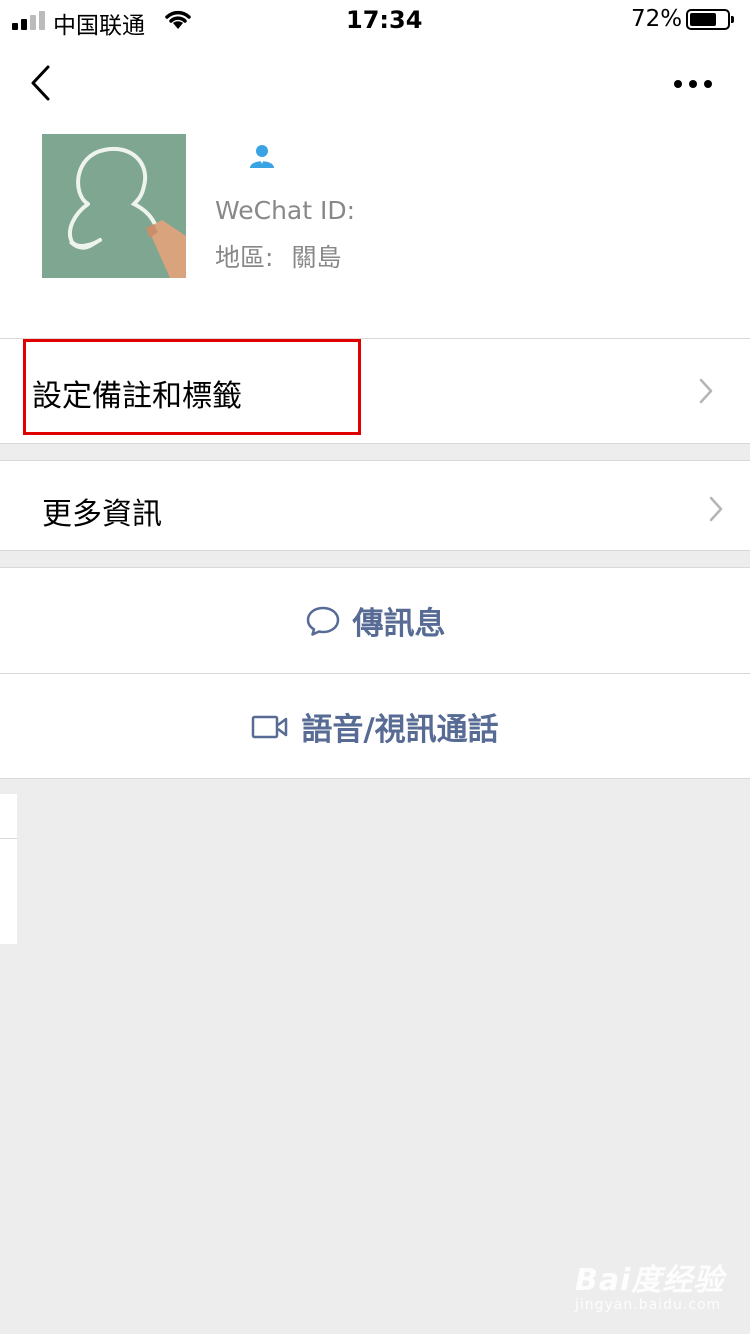  I want to click on baidu-jingyan-watermark: Bai度经验 jingyan.baidu.com, so click(650, 1288).